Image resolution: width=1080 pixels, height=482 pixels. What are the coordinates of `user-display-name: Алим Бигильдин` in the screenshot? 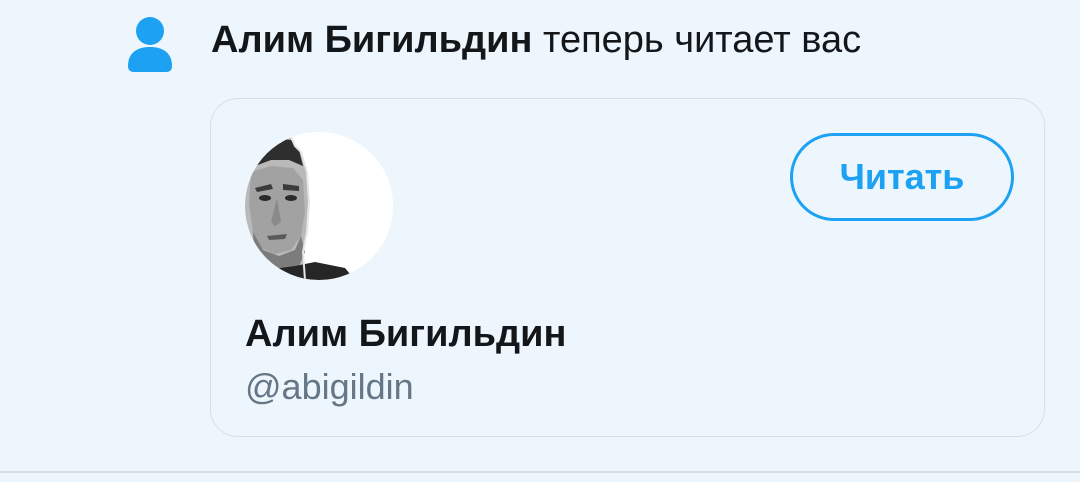 It's located at (405, 334).